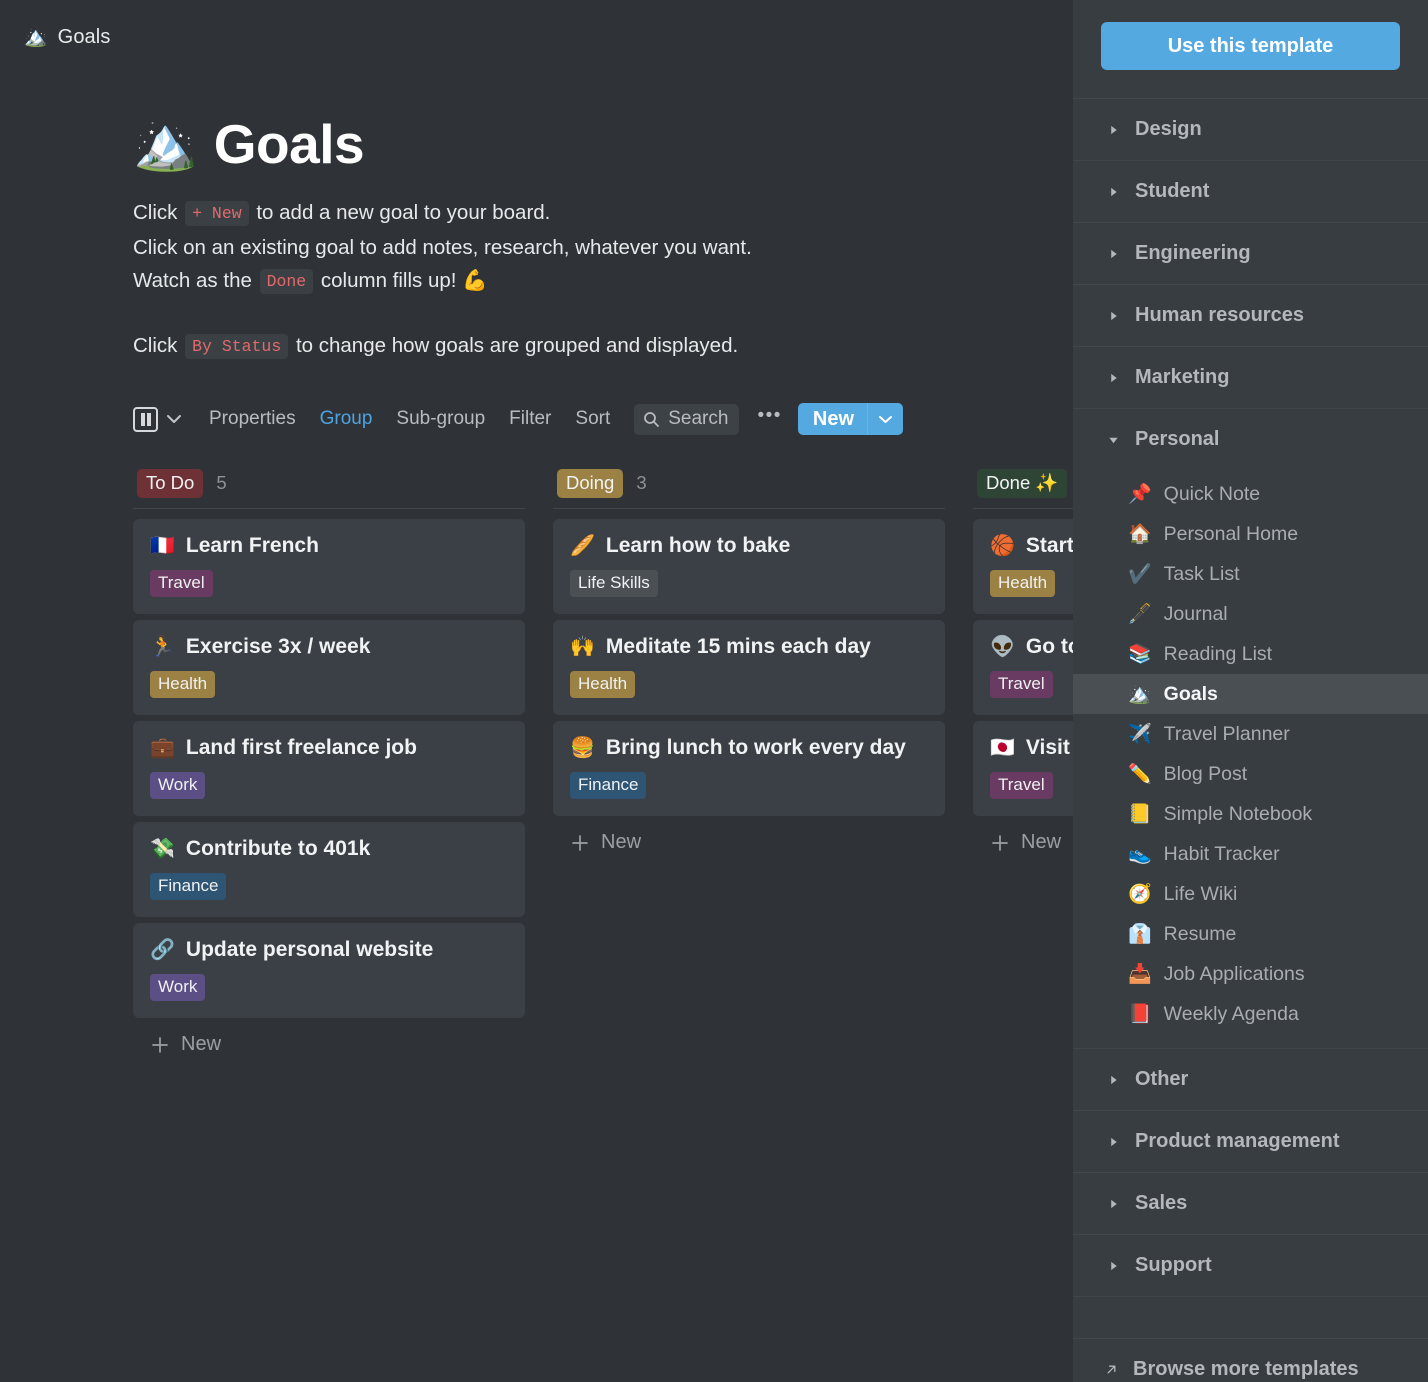  Describe the element at coordinates (1140, 734) in the screenshot. I see `sidebar-item-emoji-icon: ✈️` at that location.